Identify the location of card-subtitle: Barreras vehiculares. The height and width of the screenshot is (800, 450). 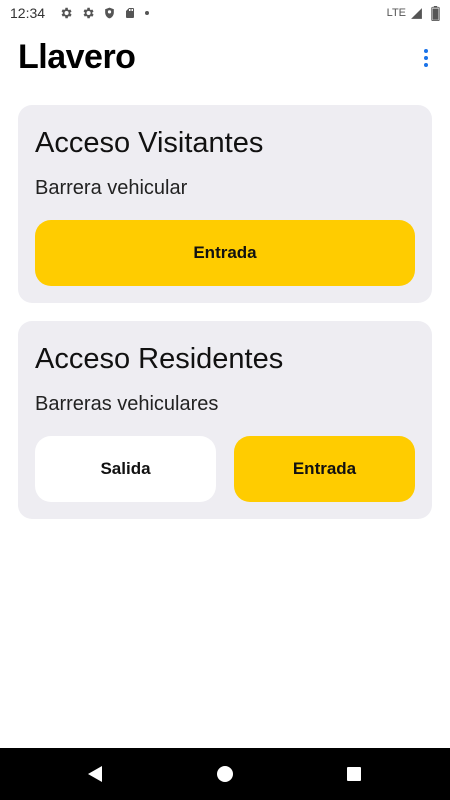
(127, 404).